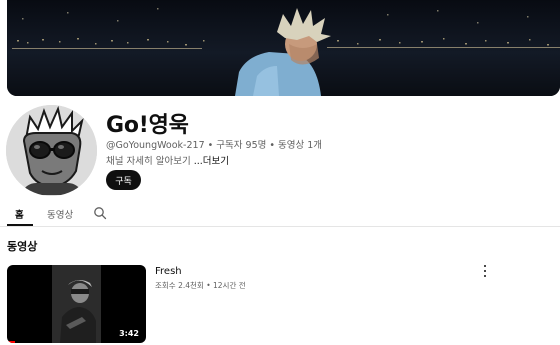  Describe the element at coordinates (19, 214) in the screenshot. I see `tab-home: 홈` at that location.